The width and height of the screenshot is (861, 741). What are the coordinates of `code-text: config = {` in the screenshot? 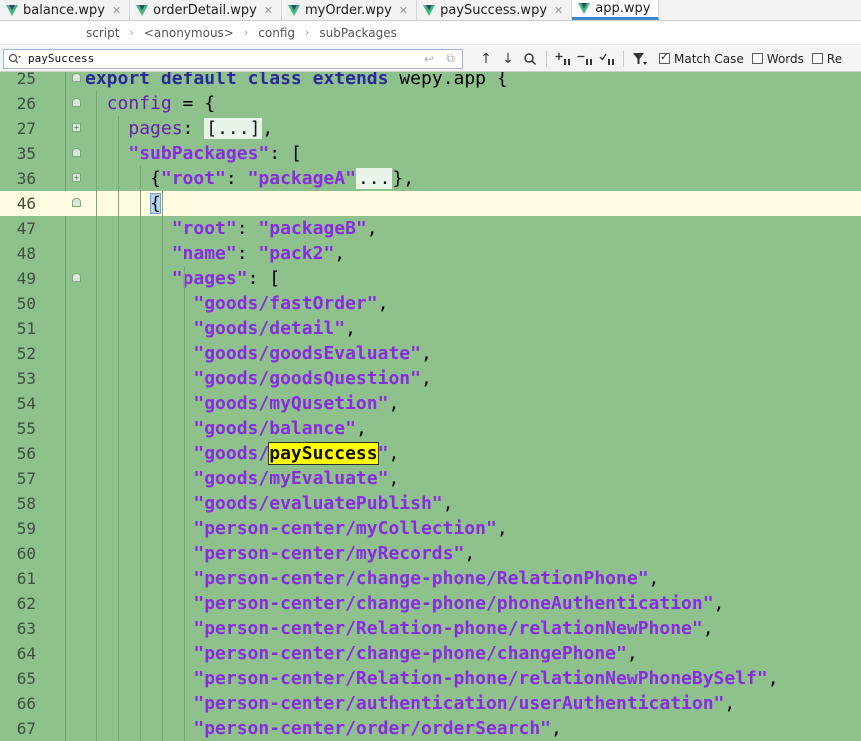 It's located at (161, 103).